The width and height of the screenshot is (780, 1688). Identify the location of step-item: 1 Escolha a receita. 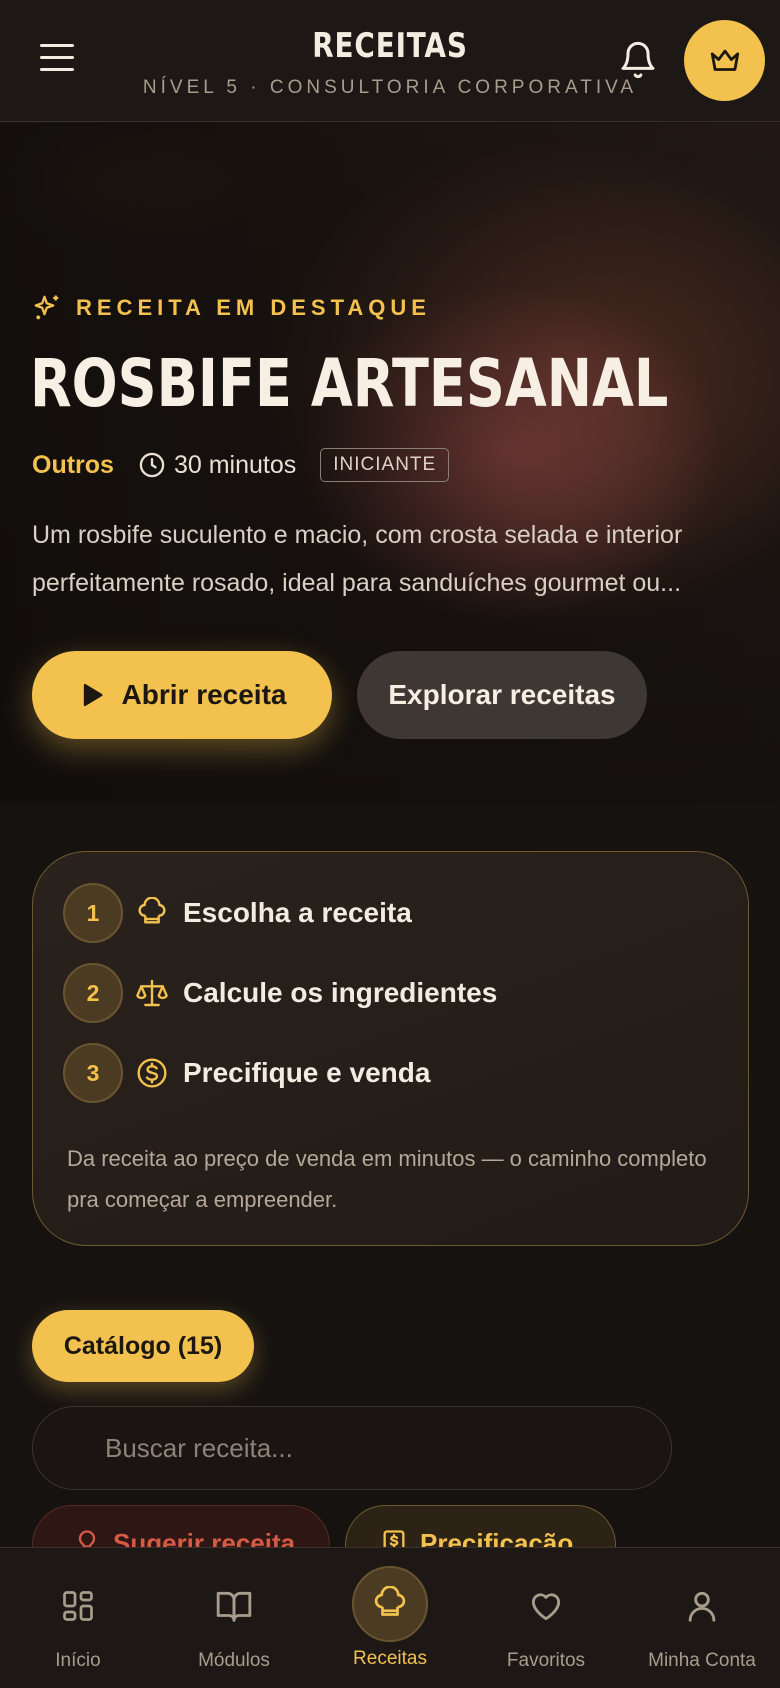
(237, 913).